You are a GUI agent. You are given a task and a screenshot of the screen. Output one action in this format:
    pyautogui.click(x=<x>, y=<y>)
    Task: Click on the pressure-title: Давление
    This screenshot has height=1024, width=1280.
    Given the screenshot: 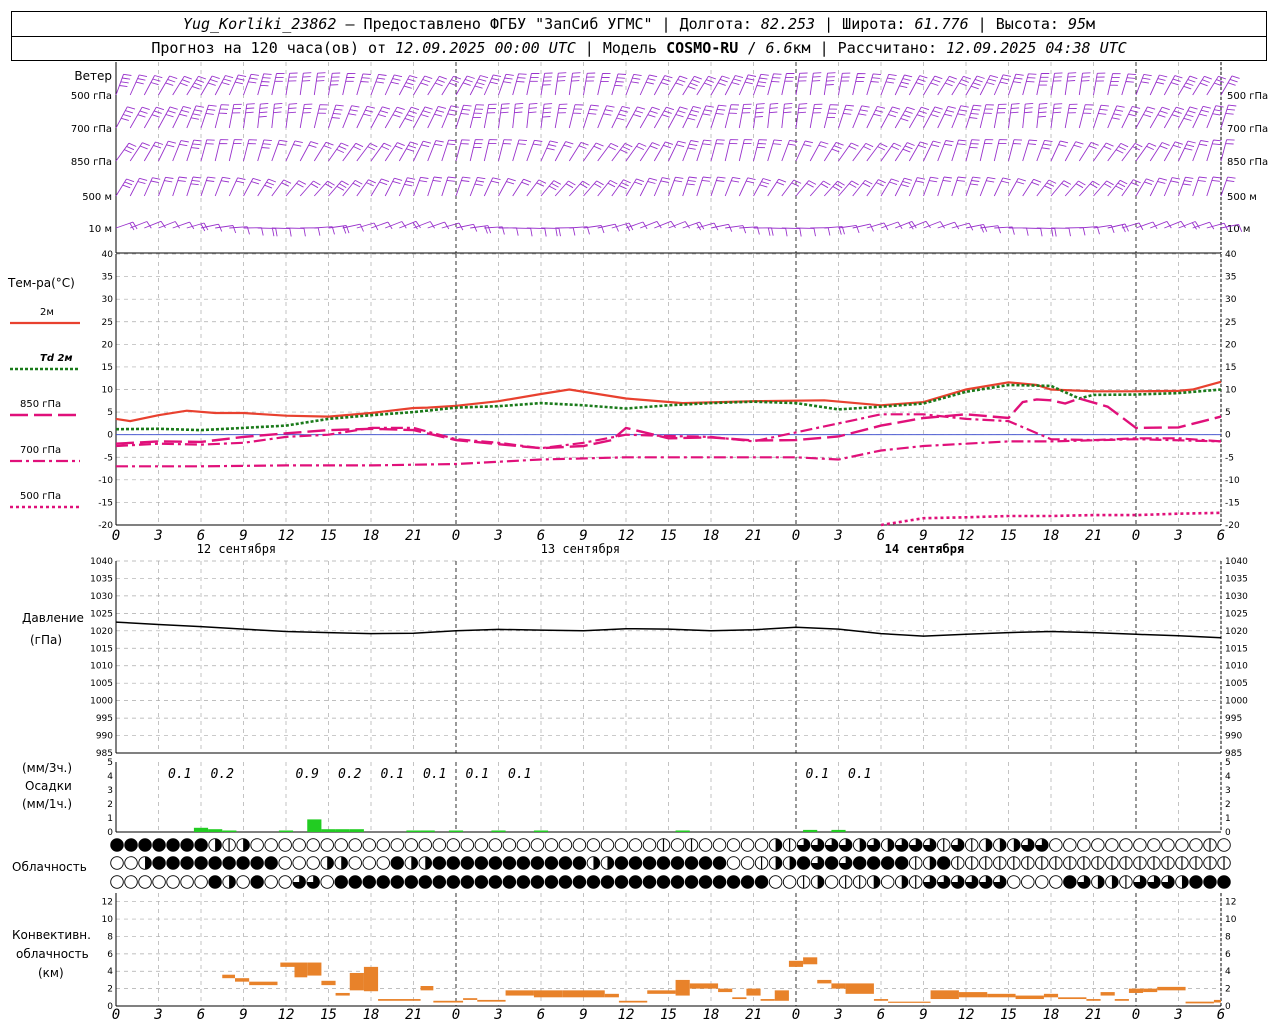 What is the action you would take?
    pyautogui.click(x=53, y=618)
    